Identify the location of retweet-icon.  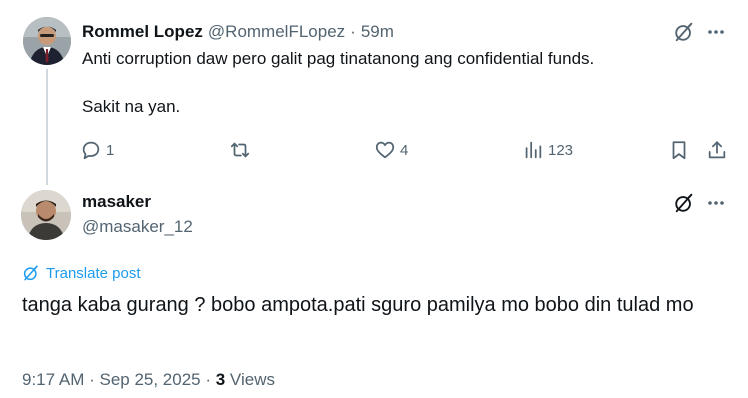
(240, 150).